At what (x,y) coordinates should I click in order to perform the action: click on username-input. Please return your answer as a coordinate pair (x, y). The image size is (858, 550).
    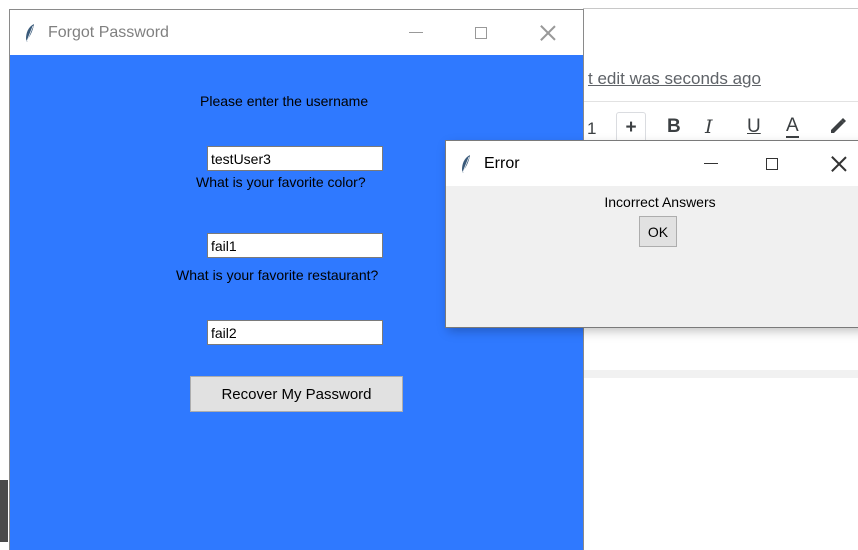
    Looking at the image, I should click on (295, 158).